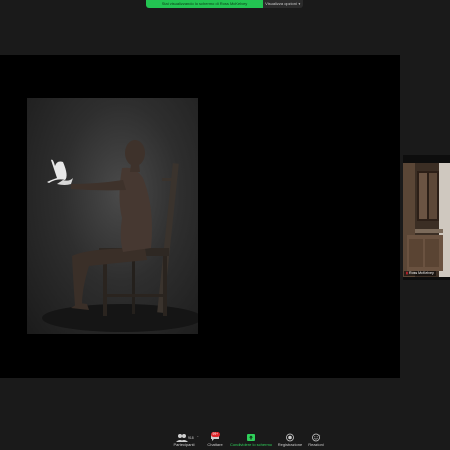  I want to click on microphone-muted-icon: ▮, so click(407, 273).